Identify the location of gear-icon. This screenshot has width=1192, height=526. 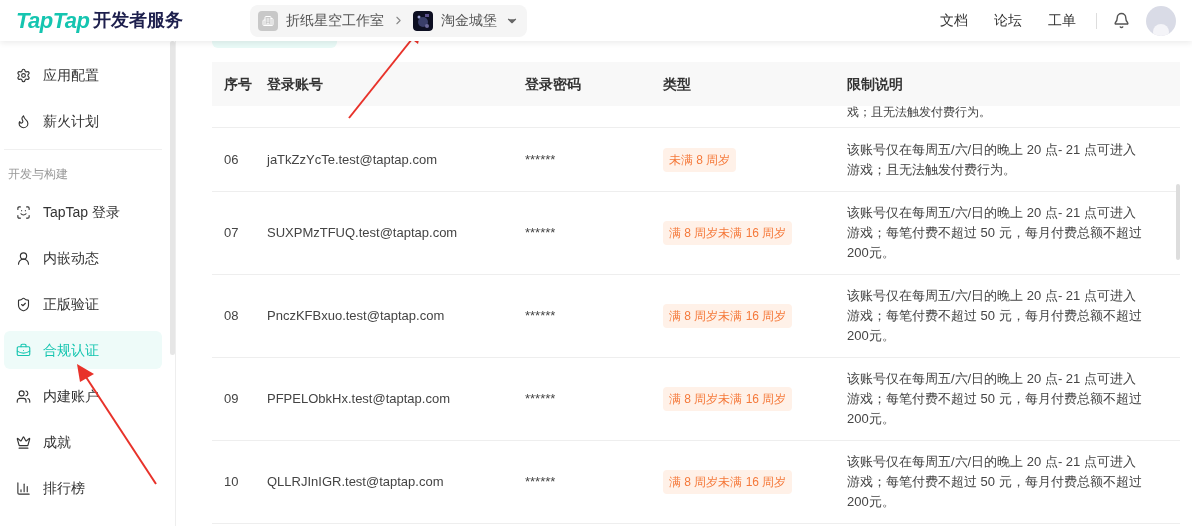
(23, 75).